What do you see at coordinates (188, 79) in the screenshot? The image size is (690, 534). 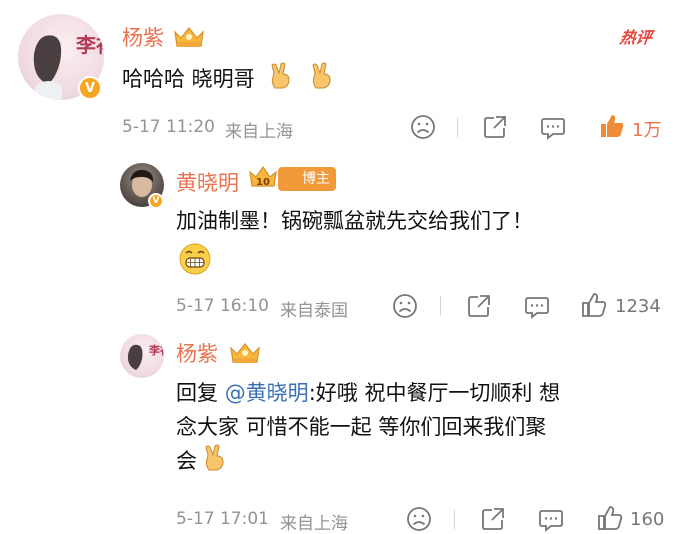 I see `comment-body: 哈哈哈 晓明哥` at bounding box center [188, 79].